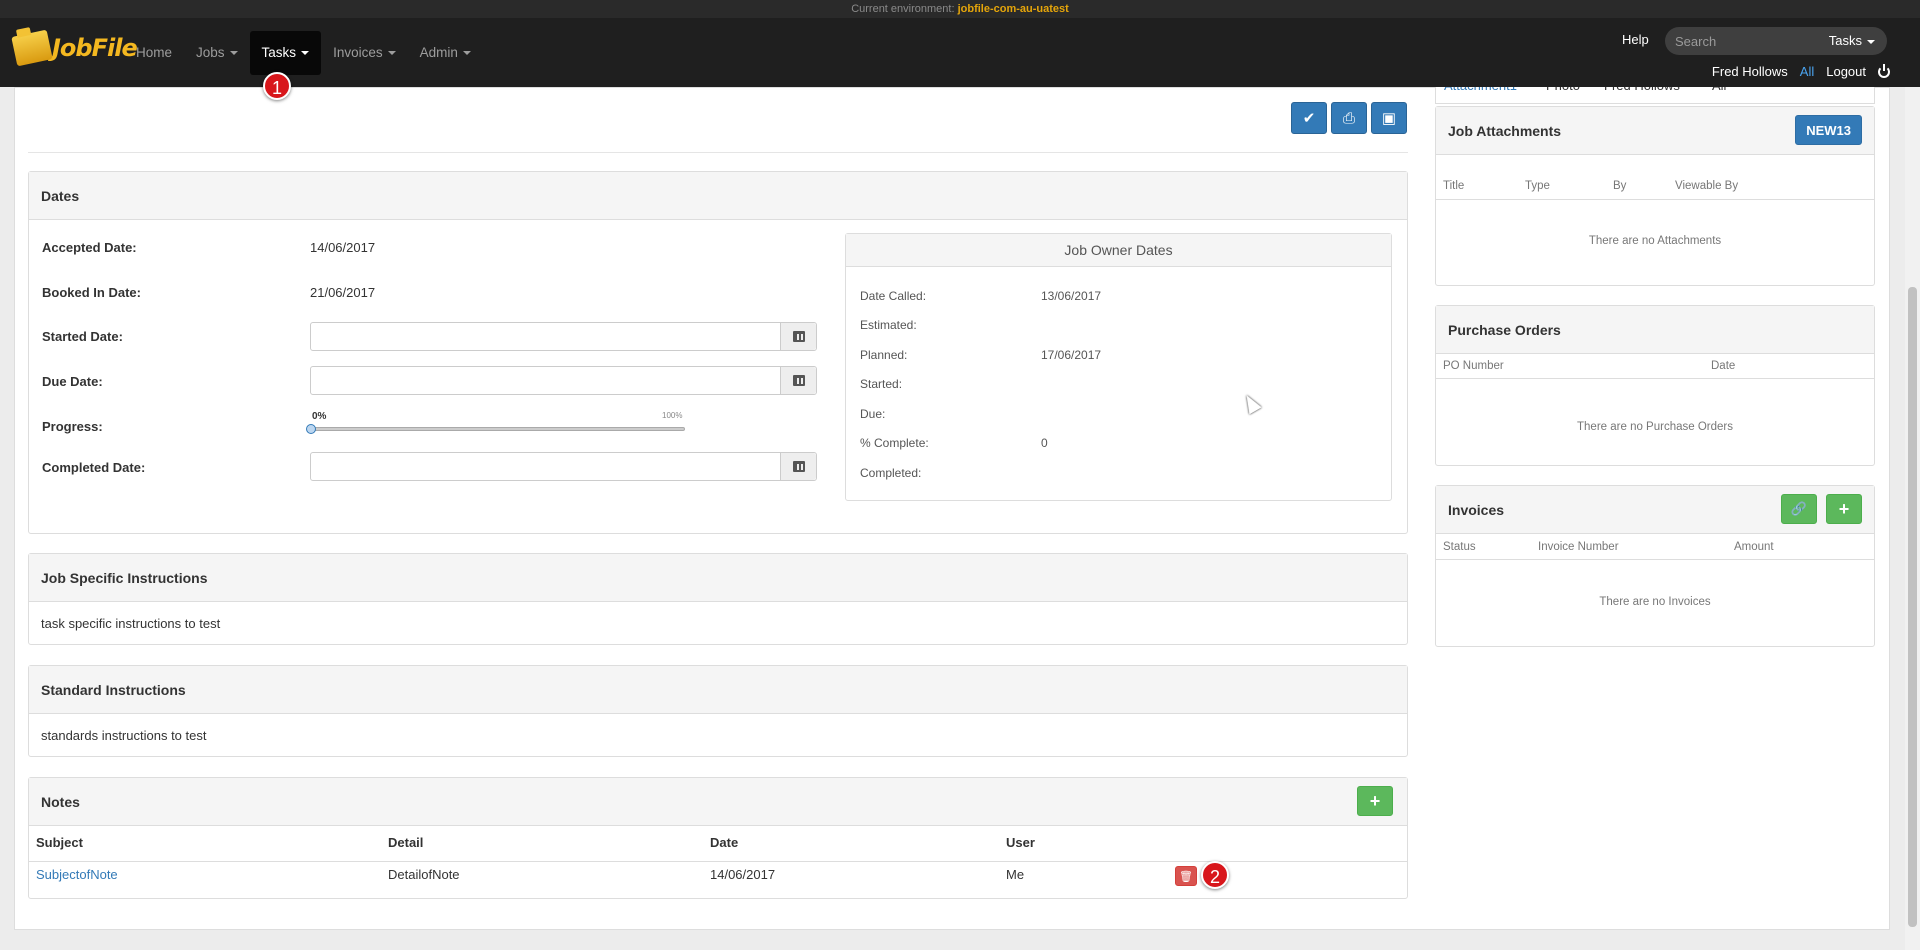  Describe the element at coordinates (1884, 70) in the screenshot. I see `power-icon` at that location.